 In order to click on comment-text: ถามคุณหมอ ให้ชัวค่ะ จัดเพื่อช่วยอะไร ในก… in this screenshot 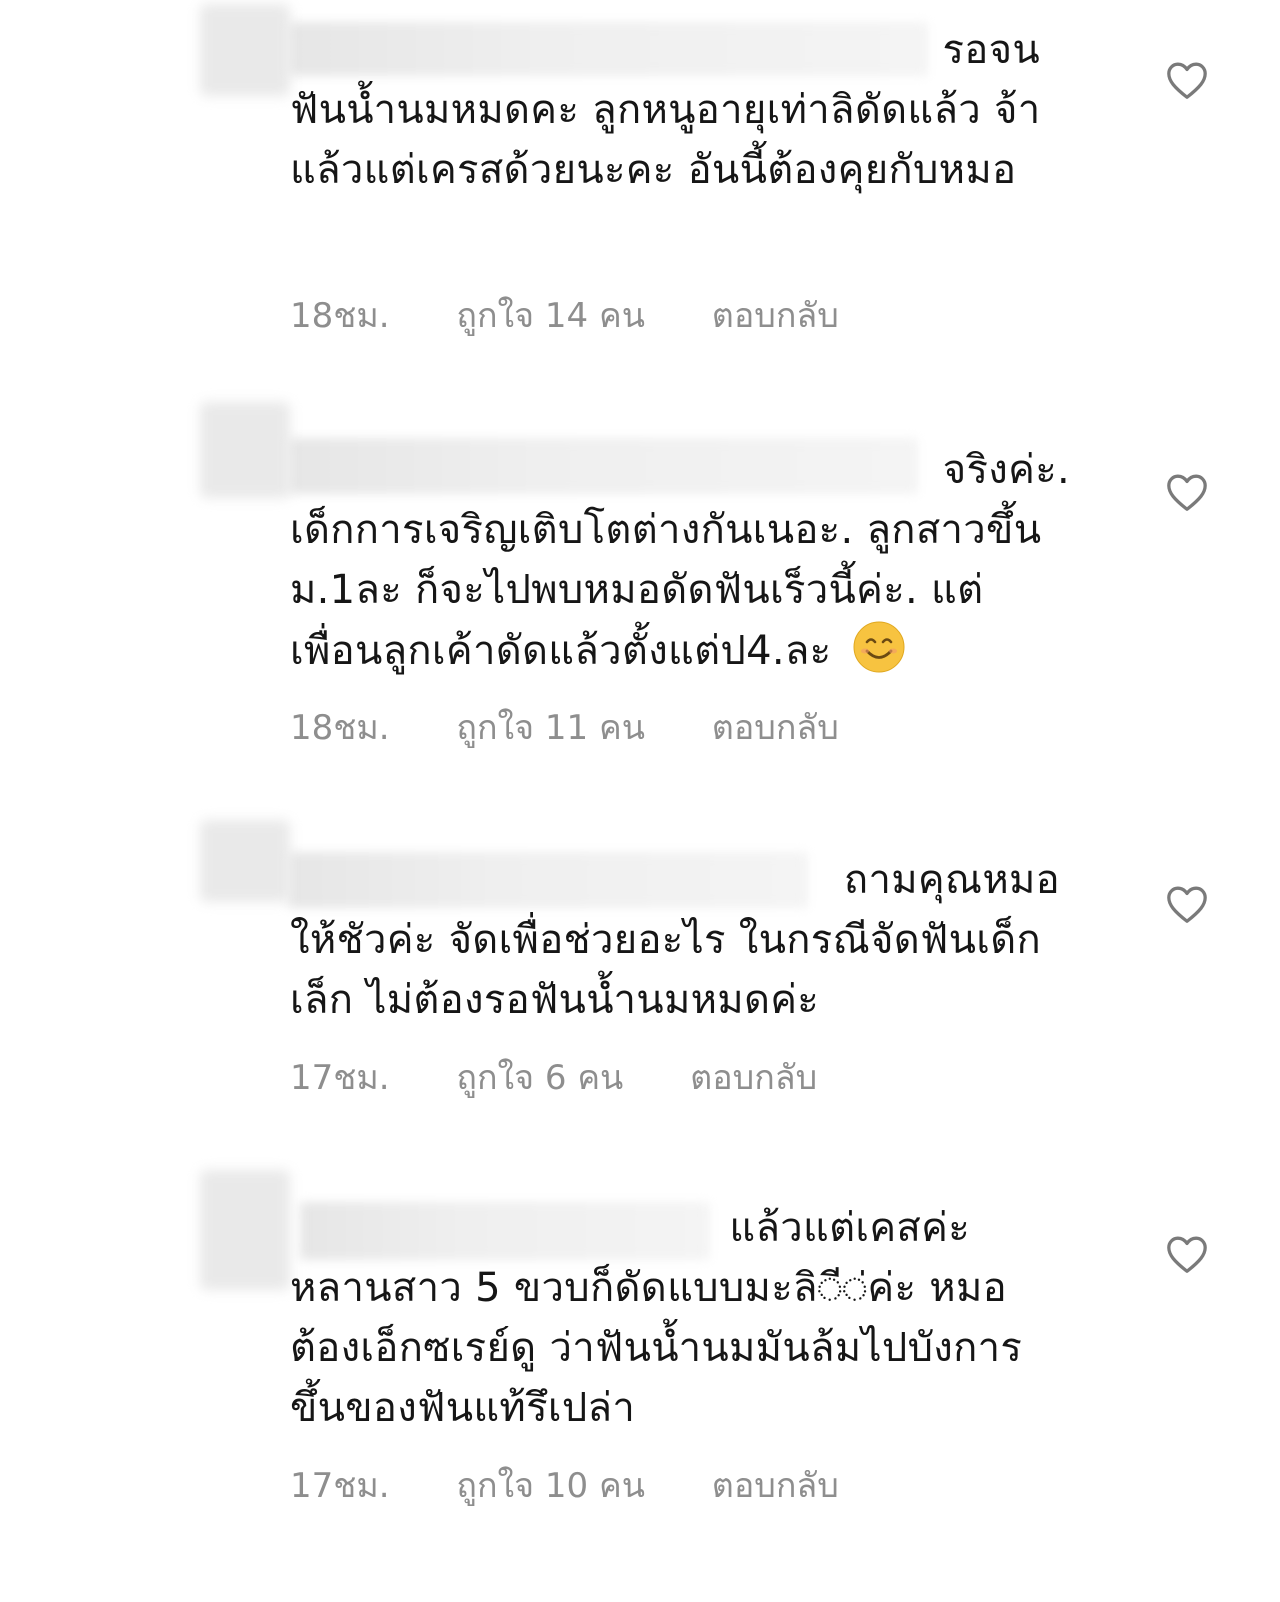, I will do `click(680, 940)`.